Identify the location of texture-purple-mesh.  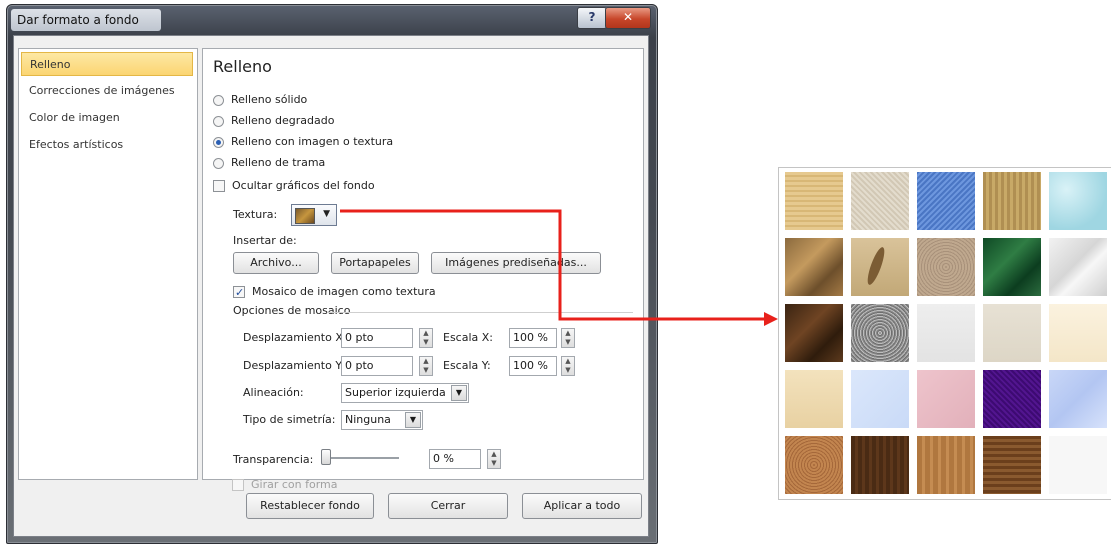
(1012, 399).